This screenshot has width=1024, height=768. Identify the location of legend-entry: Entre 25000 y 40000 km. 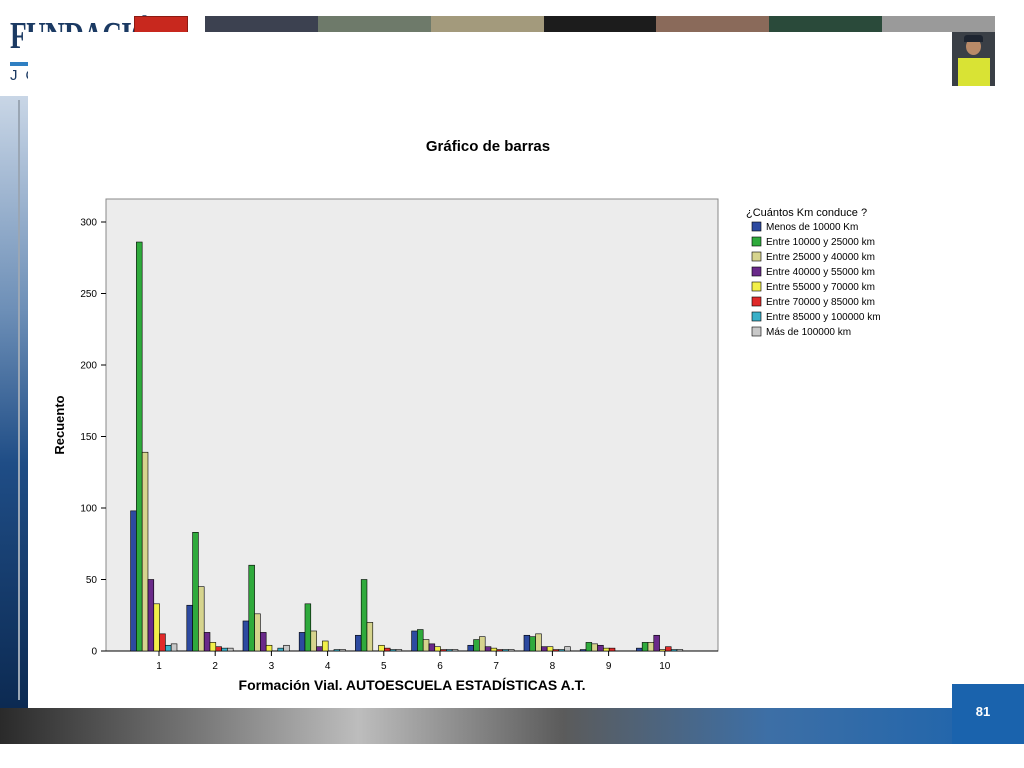
(820, 257).